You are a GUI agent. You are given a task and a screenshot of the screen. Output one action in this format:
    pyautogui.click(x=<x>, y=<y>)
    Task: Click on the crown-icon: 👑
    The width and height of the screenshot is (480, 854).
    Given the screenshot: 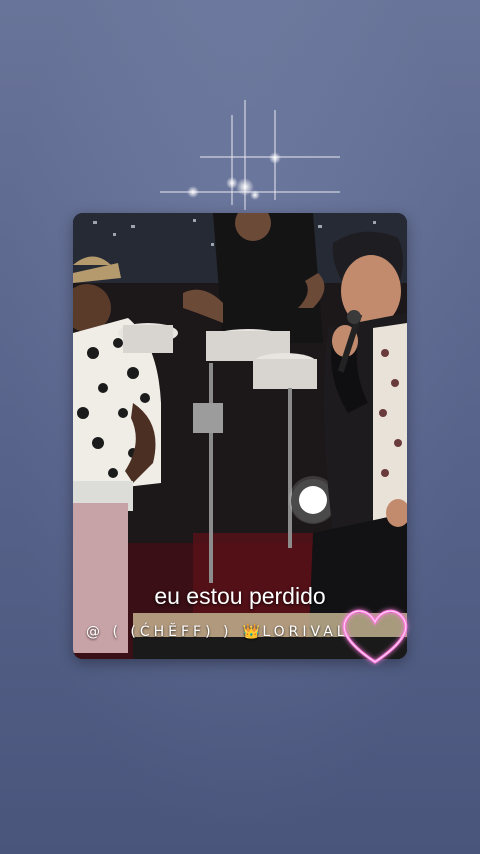 What is the action you would take?
    pyautogui.click(x=251, y=632)
    